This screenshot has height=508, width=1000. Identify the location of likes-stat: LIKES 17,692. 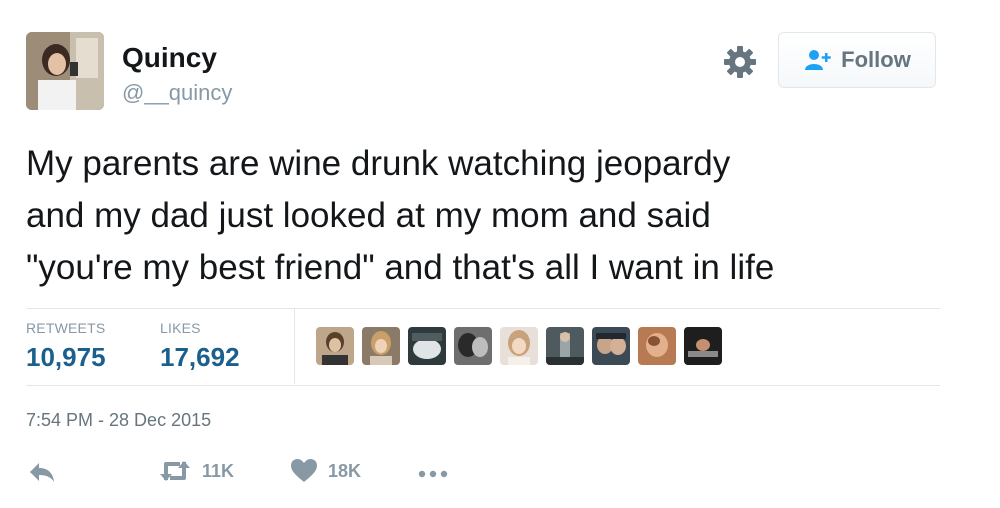
(200, 346).